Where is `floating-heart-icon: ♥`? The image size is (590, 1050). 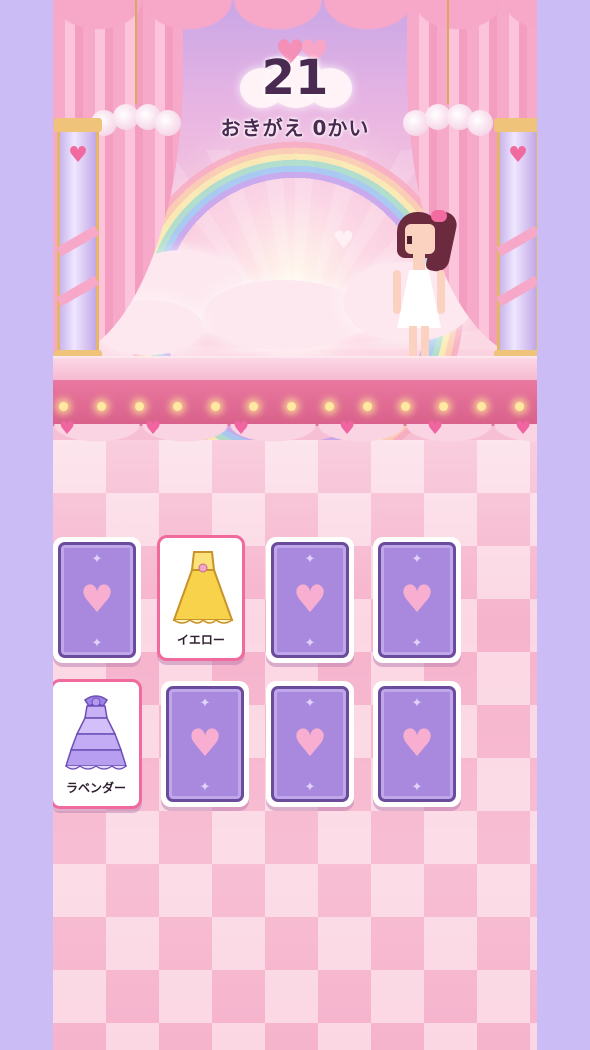
floating-heart-icon: ♥ is located at coordinates (344, 240).